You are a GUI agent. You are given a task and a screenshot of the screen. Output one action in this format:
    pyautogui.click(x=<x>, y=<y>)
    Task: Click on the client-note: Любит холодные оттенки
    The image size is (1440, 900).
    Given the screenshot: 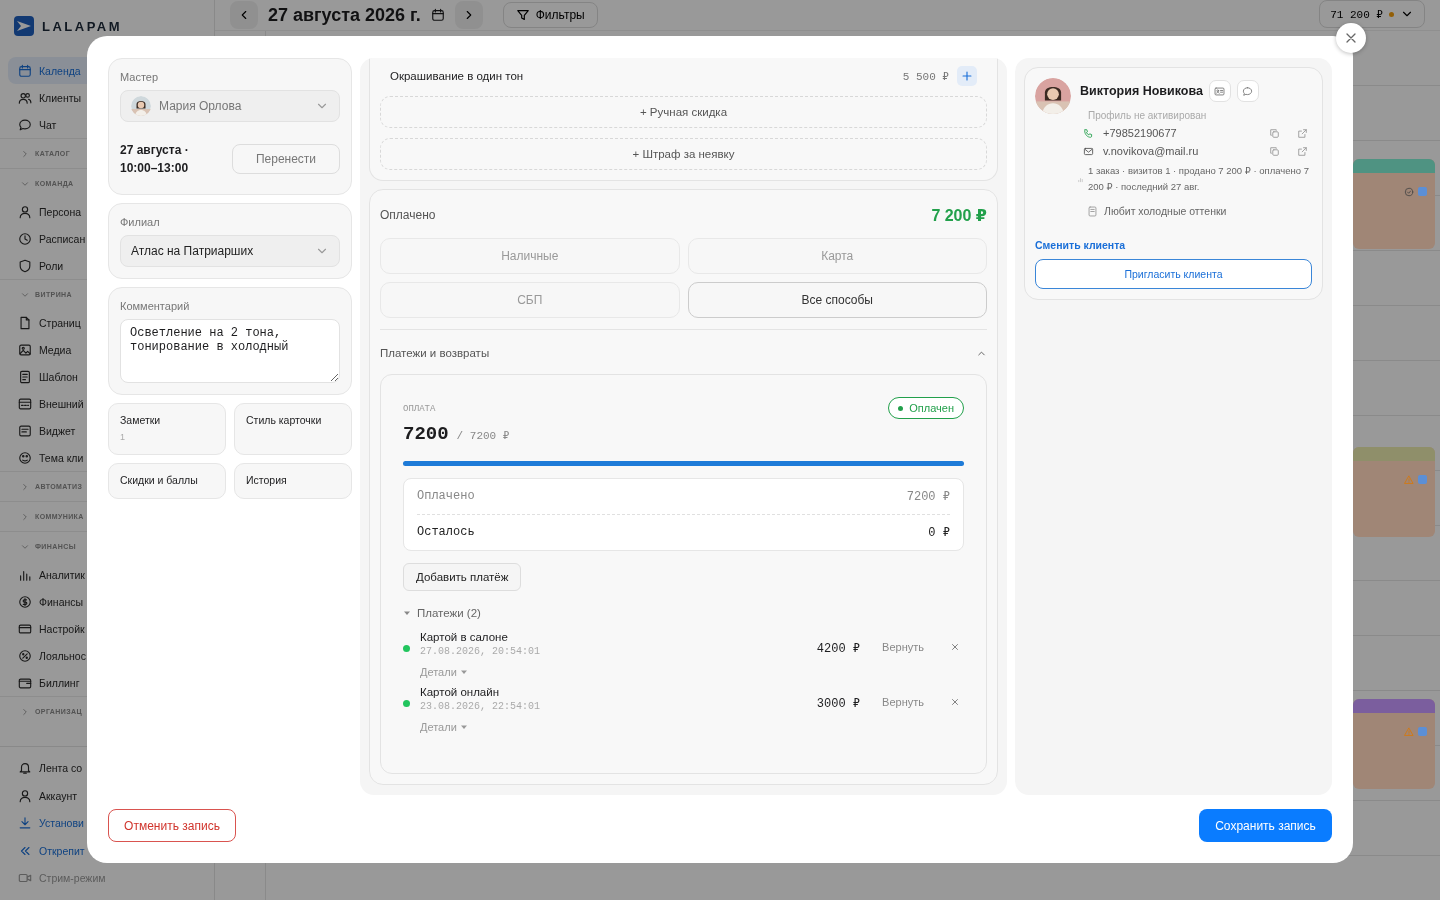 What is the action you would take?
    pyautogui.click(x=1165, y=211)
    